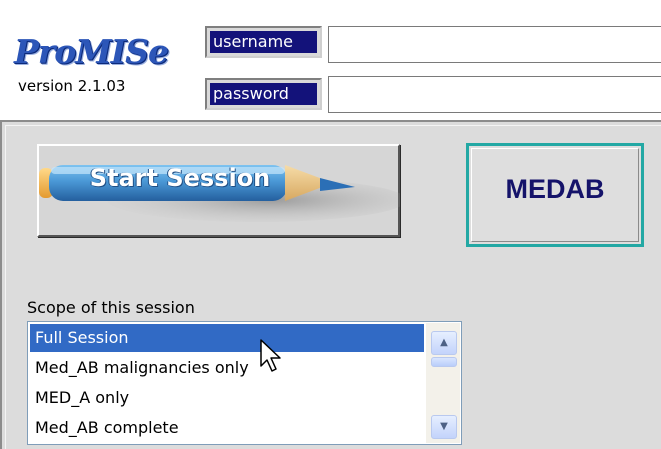 The width and height of the screenshot is (661, 449). I want to click on password-label: password, so click(263, 94).